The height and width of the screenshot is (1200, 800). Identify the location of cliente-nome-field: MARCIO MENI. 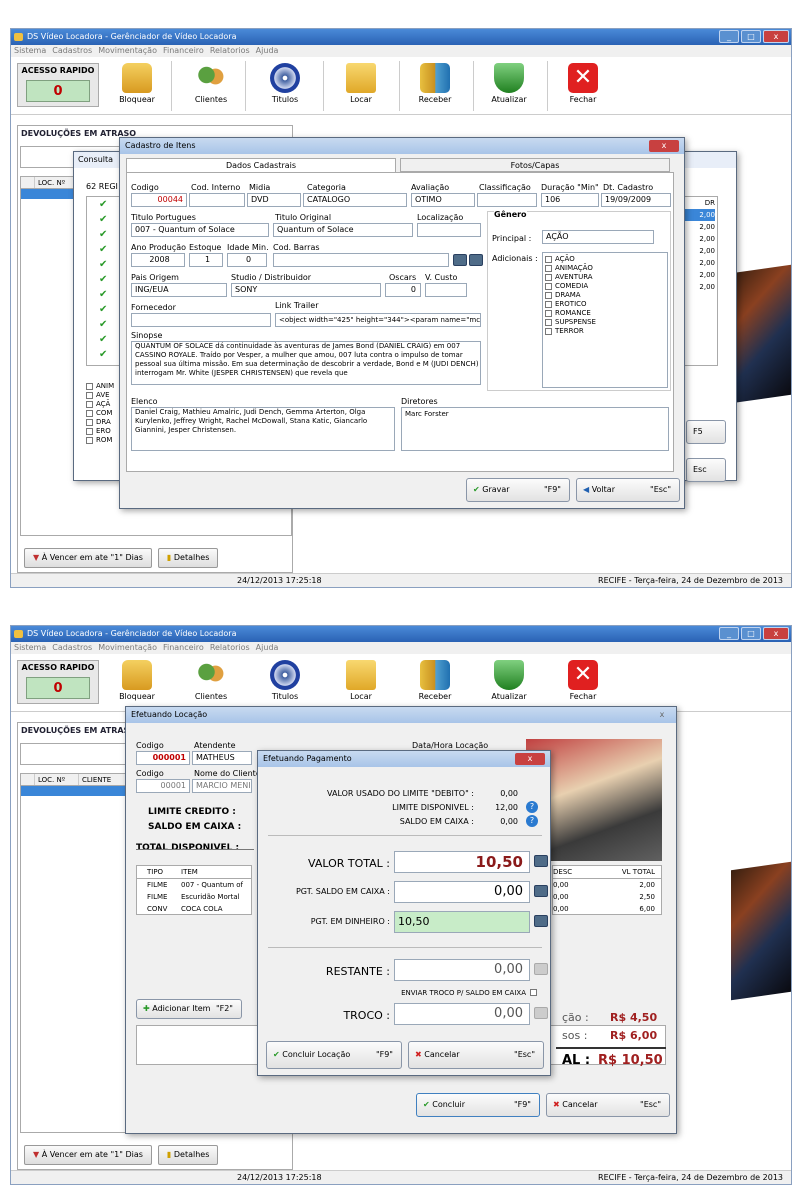
(222, 786).